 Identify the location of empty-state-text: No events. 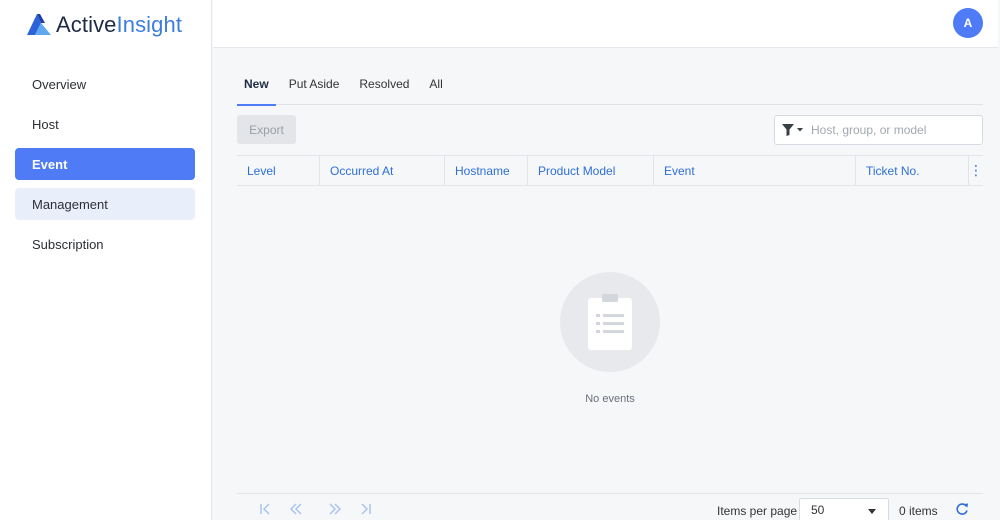
(610, 399).